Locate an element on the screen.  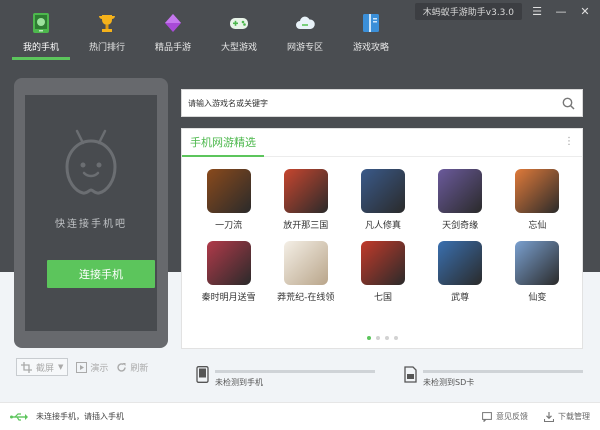
phone-status-text: 未检测到手机 is located at coordinates (239, 382).